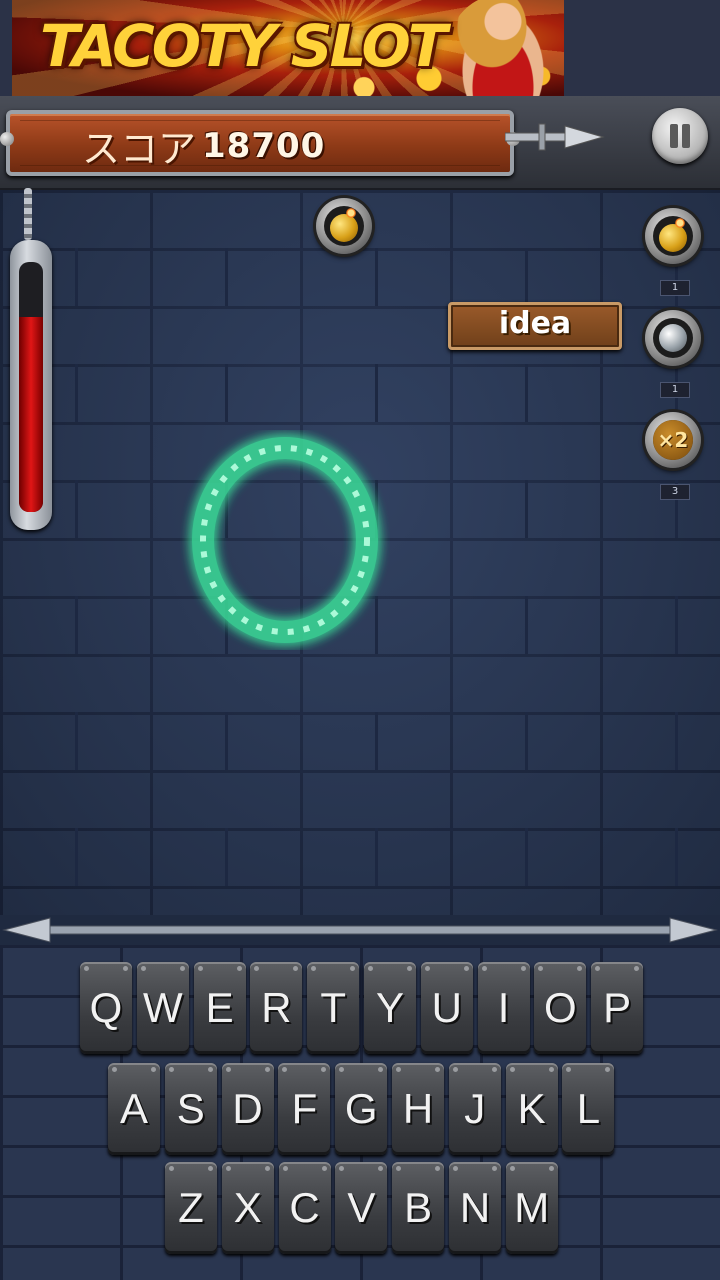 This screenshot has width=720, height=1280. What do you see at coordinates (28, 214) in the screenshot?
I see `chain-icon` at bounding box center [28, 214].